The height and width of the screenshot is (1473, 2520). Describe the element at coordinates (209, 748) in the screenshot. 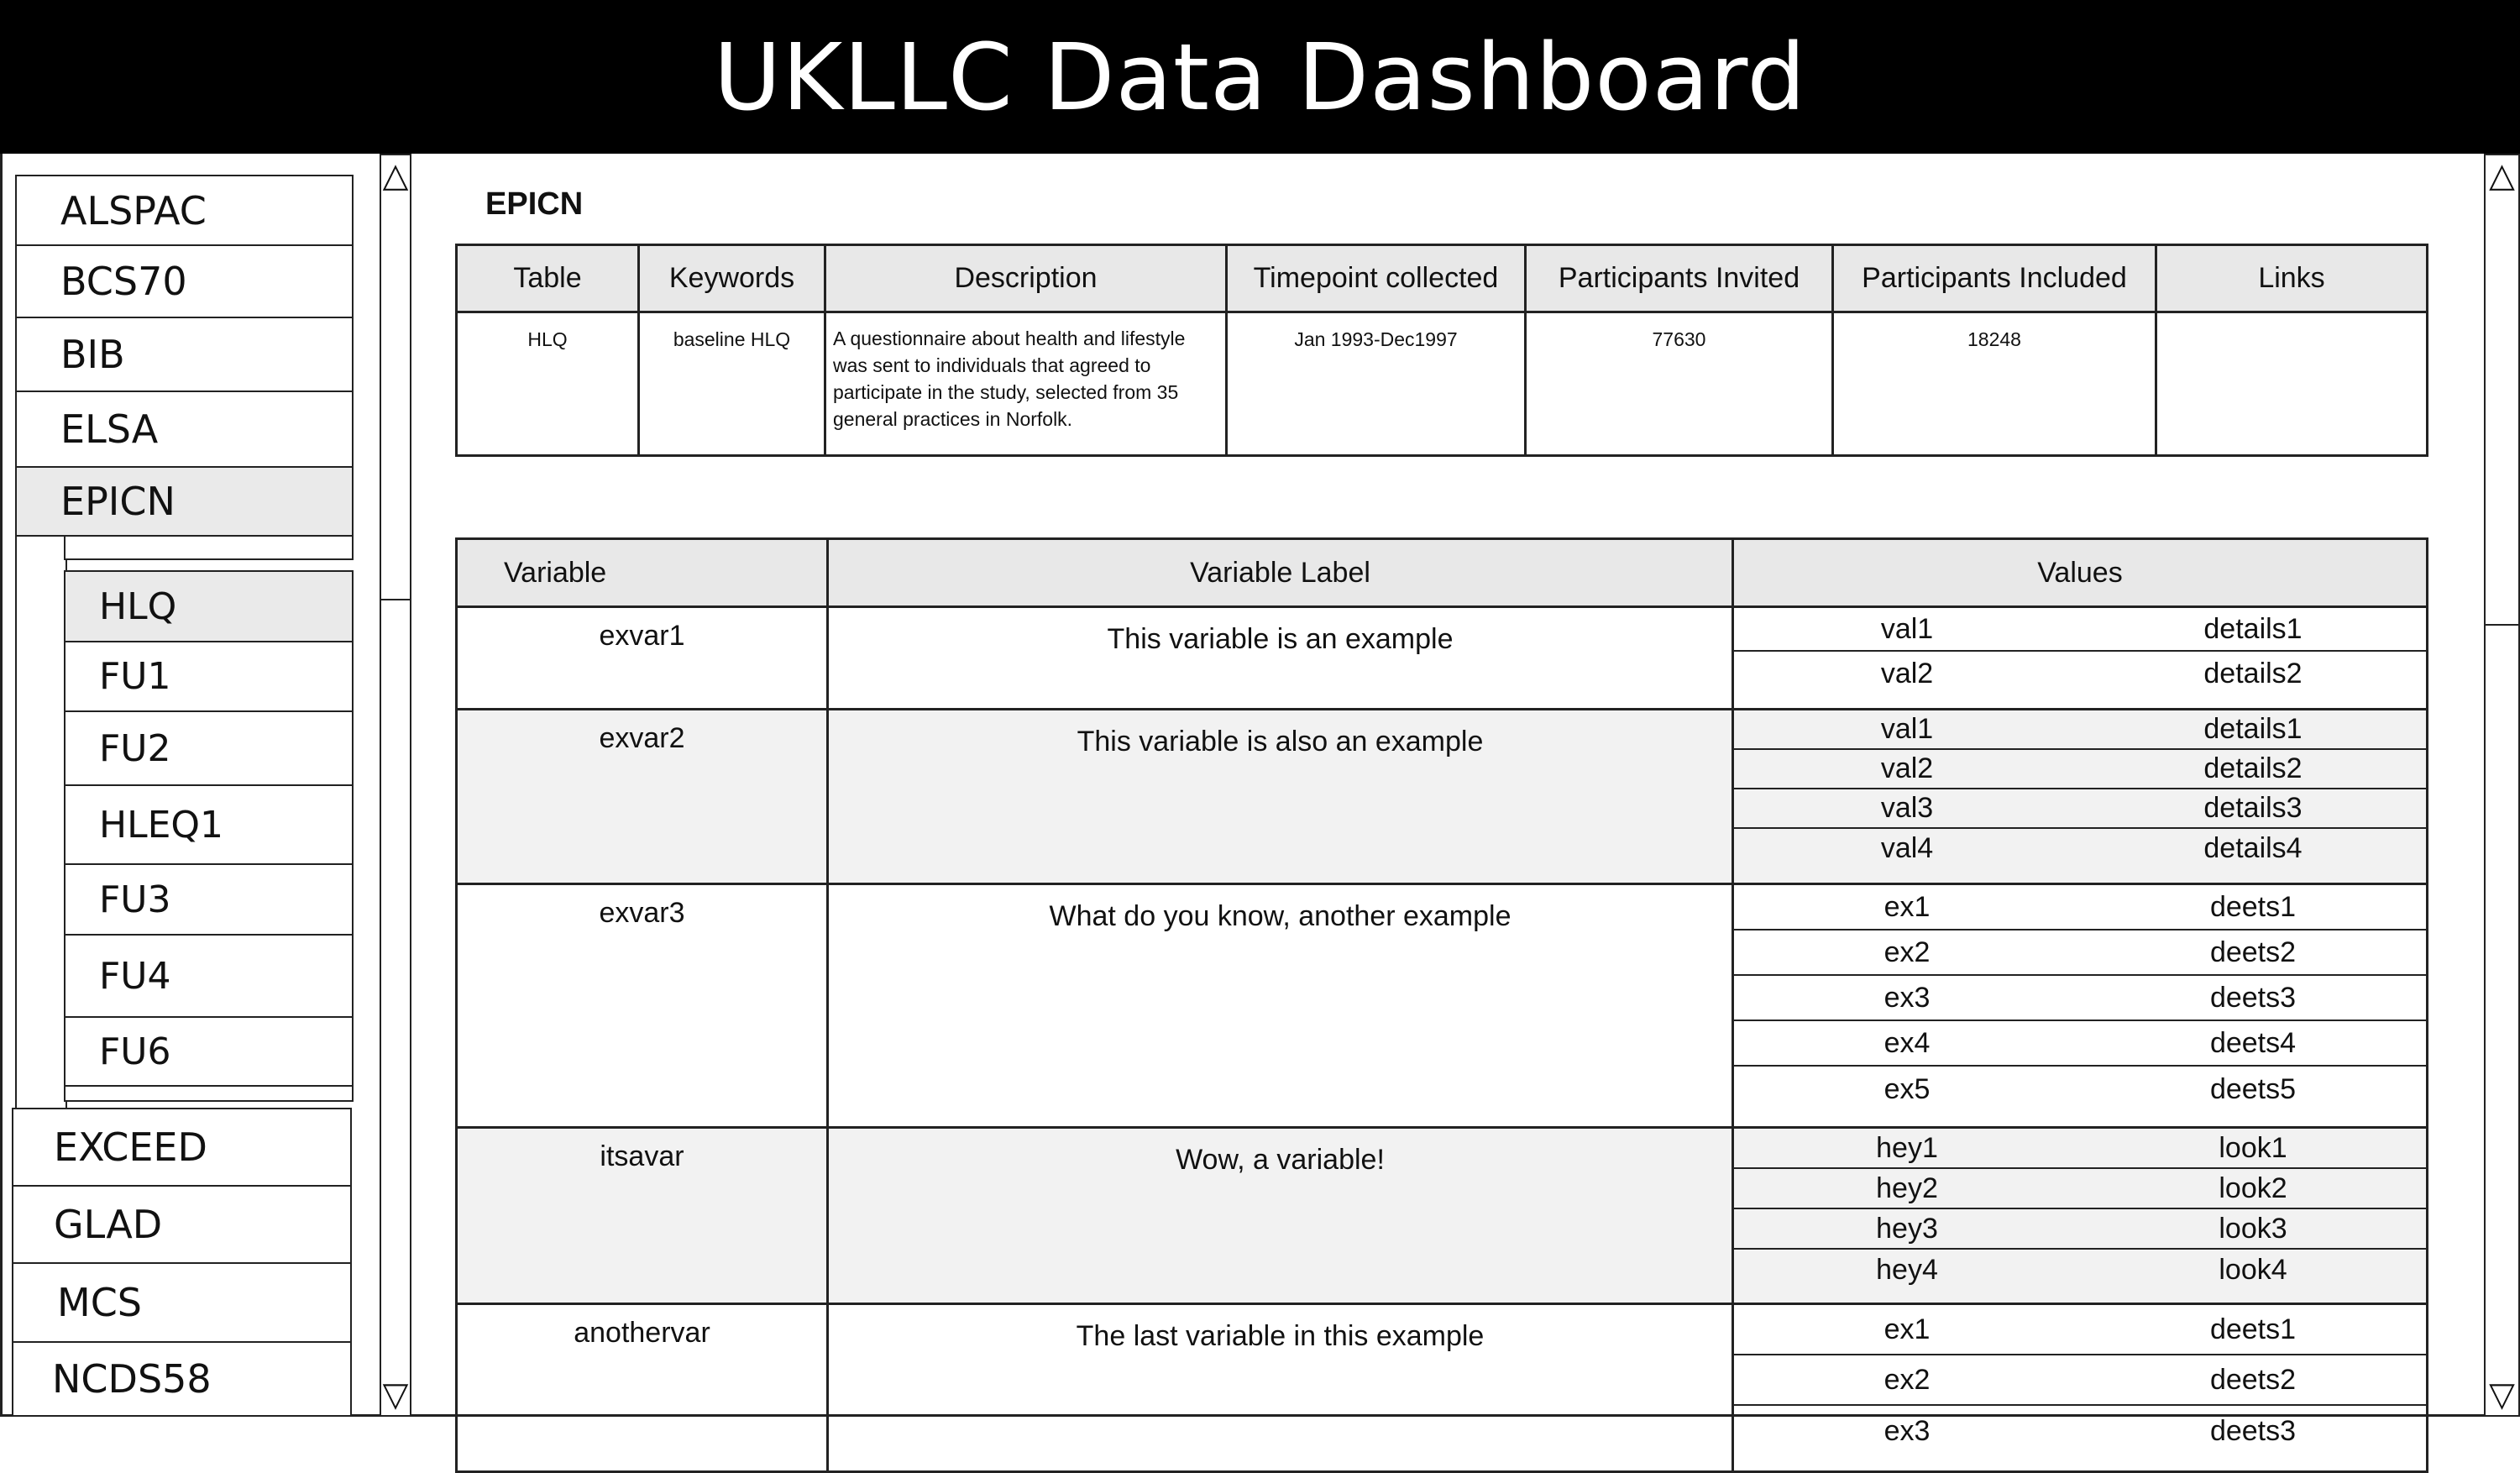

I see `sidebar-subitem-fu2: FU2` at that location.